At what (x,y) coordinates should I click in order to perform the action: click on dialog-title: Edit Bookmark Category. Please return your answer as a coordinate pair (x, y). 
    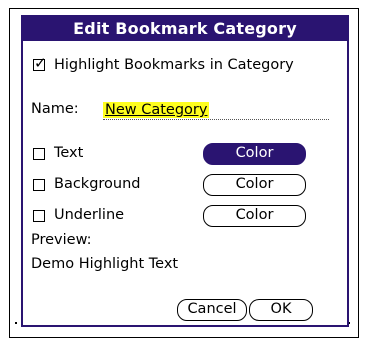
    Looking at the image, I should click on (185, 29).